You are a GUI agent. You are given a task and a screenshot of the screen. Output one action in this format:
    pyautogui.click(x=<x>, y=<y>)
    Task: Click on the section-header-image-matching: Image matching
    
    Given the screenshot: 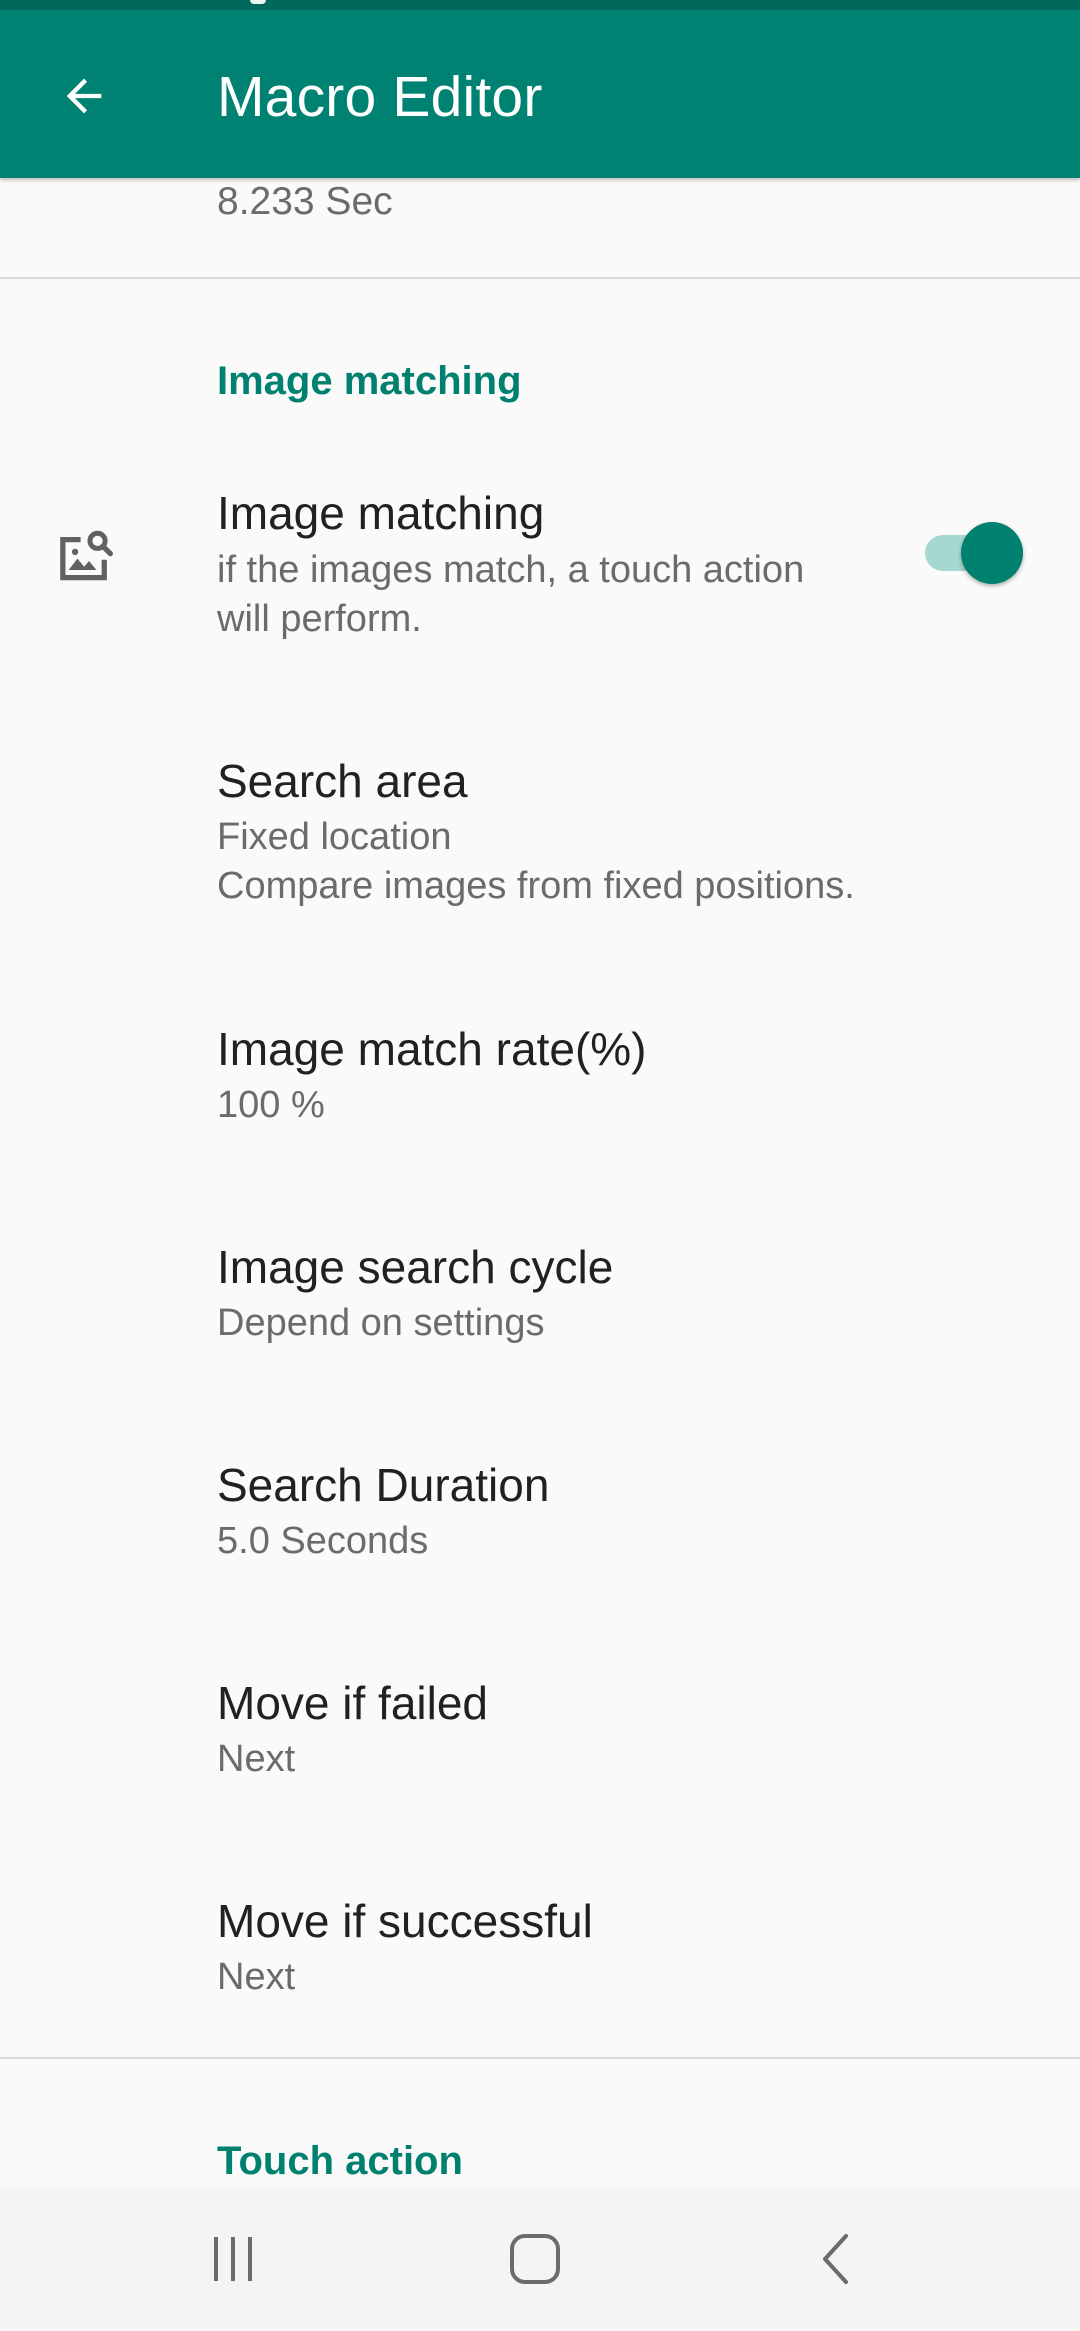 What is the action you would take?
    pyautogui.click(x=369, y=381)
    